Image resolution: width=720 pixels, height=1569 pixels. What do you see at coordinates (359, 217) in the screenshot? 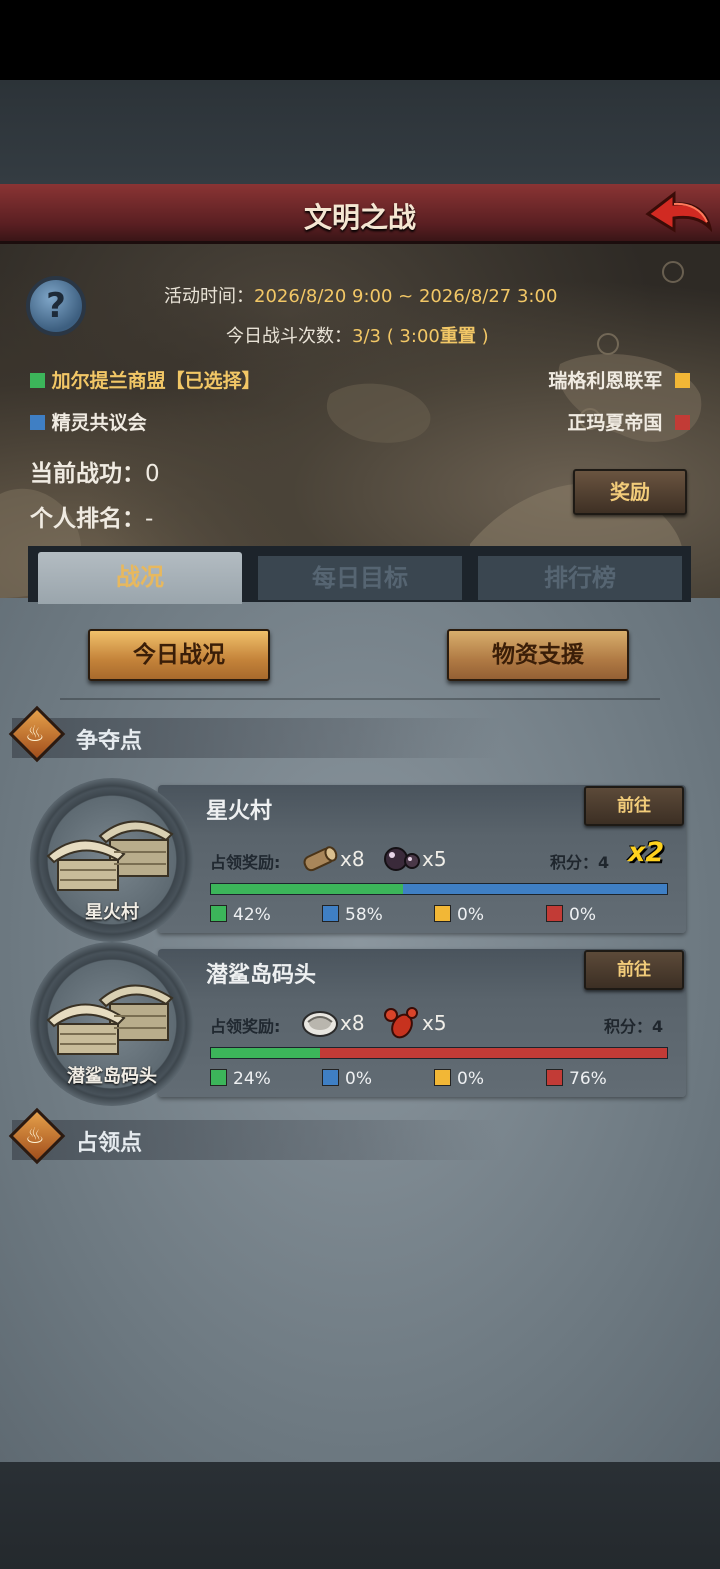
I see `page-title: 文明之战` at bounding box center [359, 217].